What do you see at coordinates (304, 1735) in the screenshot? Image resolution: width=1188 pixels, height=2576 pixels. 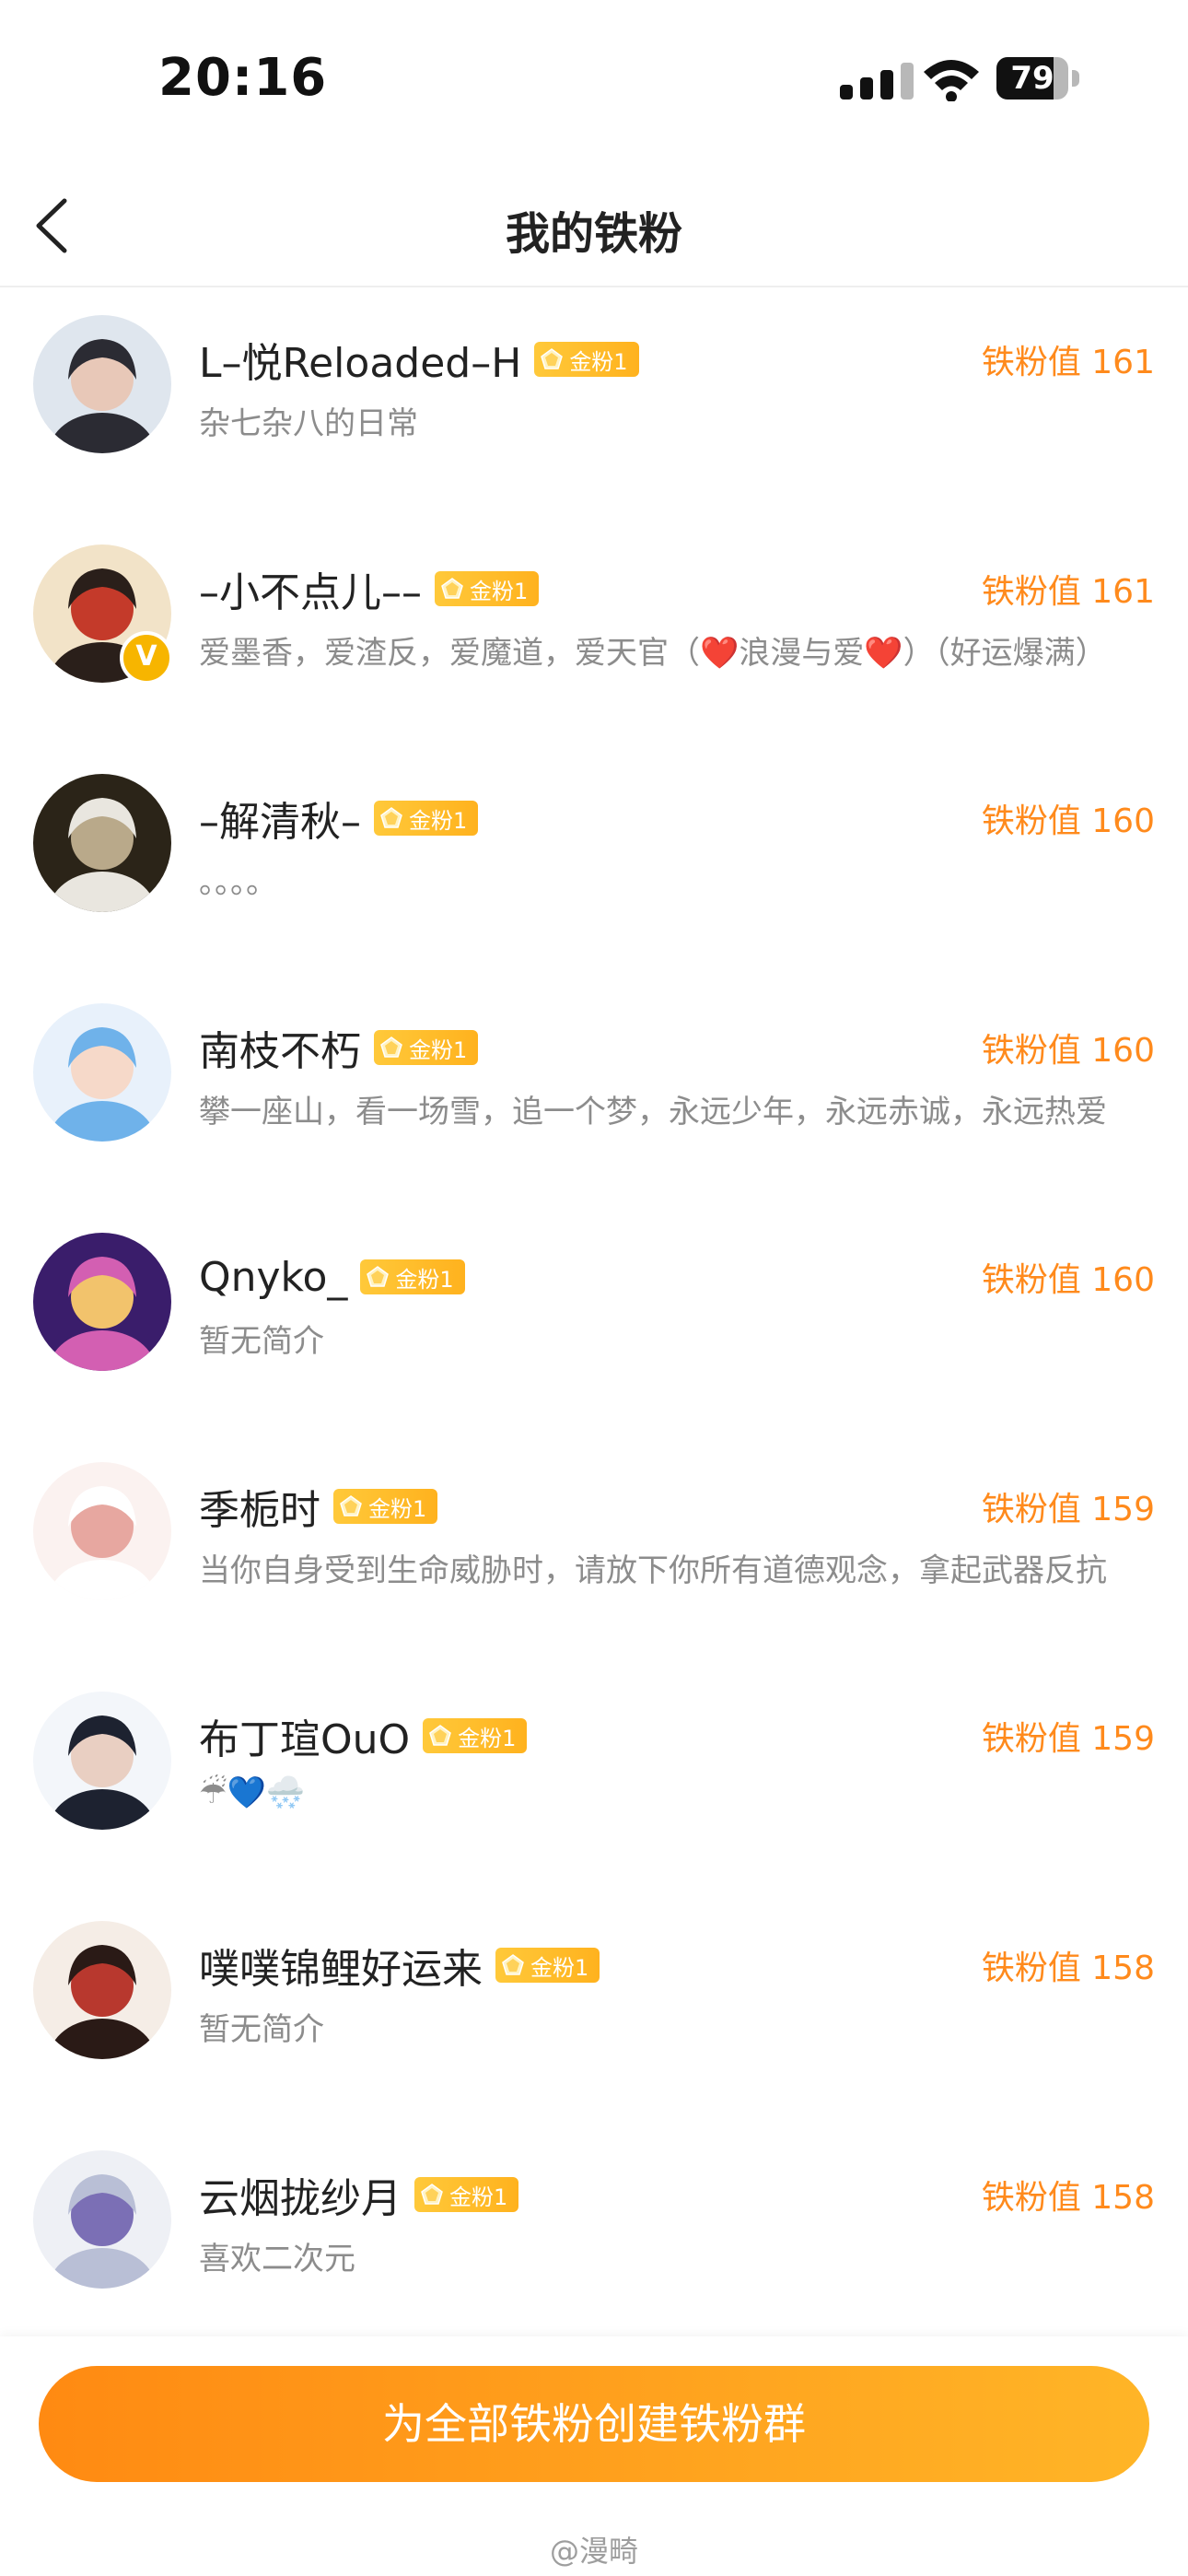 I see `fan-name: 布丁瑄OuO` at bounding box center [304, 1735].